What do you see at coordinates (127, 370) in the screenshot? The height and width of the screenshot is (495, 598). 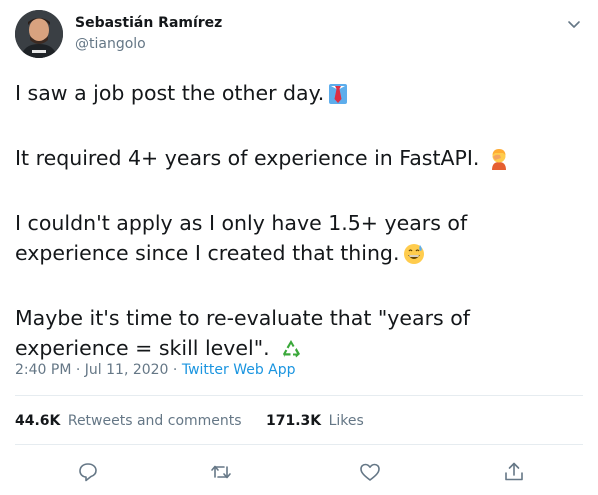 I see `tweet-date: Jul 11, 2020` at bounding box center [127, 370].